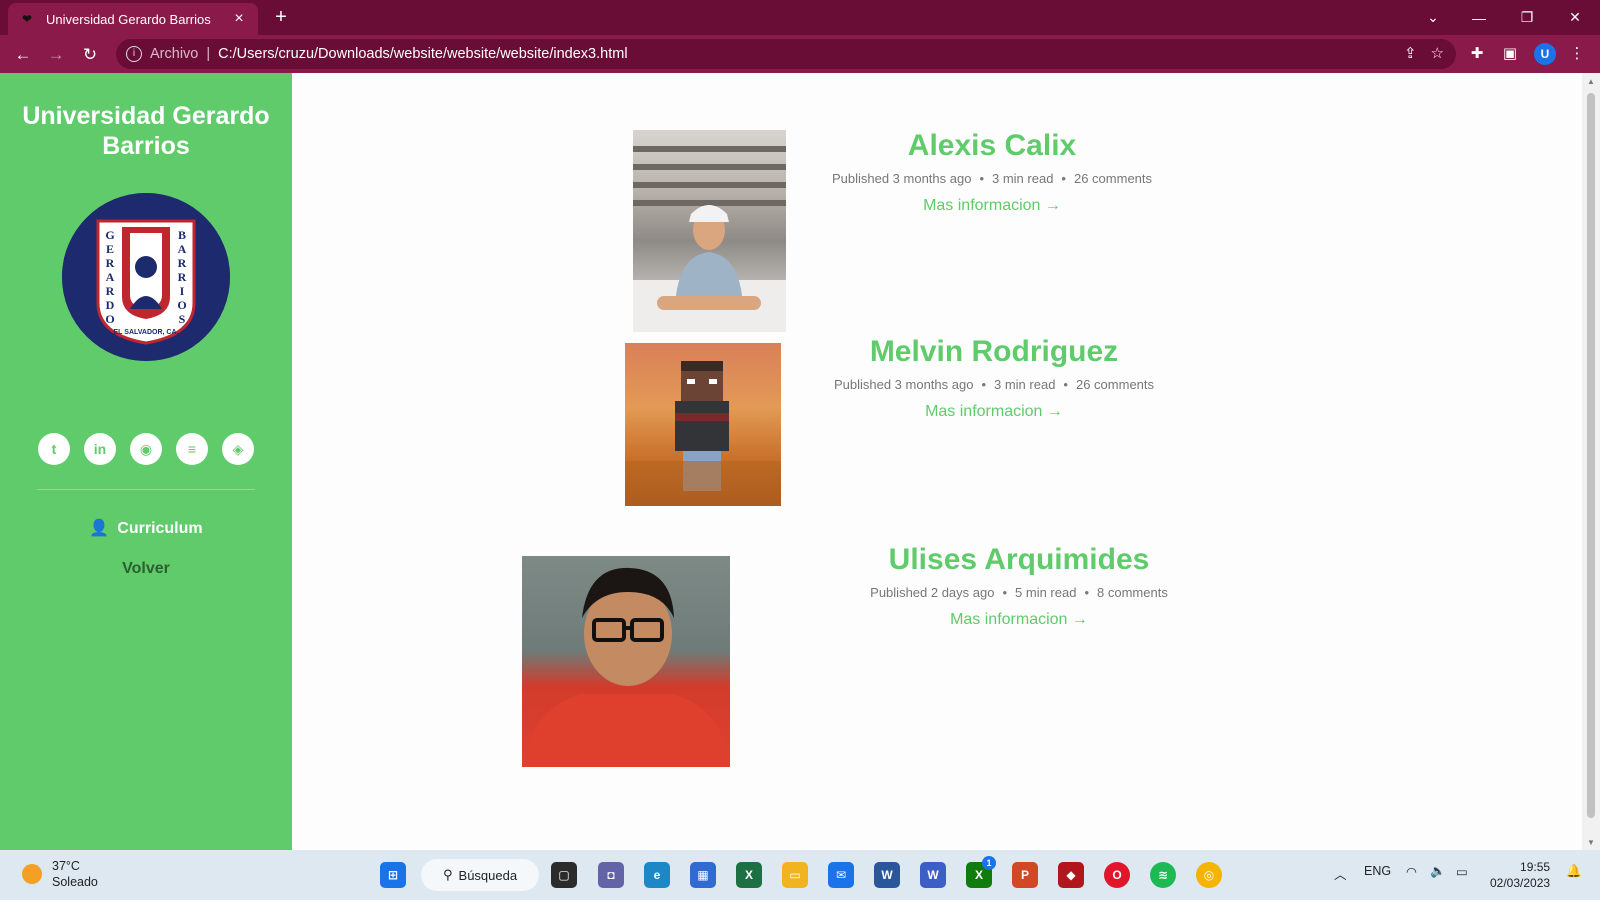 Image resolution: width=1600 pixels, height=900 pixels. I want to click on social-links: t in ◉ ≡ ◈, so click(146, 449).